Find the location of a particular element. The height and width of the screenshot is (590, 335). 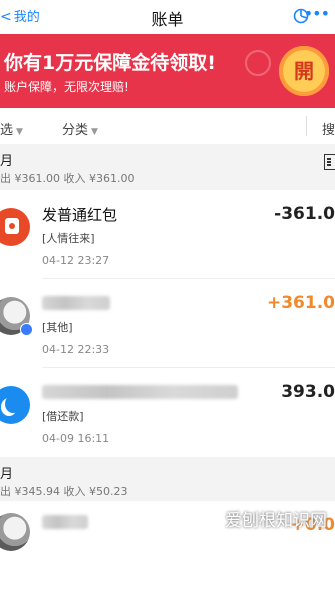

transaction-amount: 393.0 is located at coordinates (308, 392).